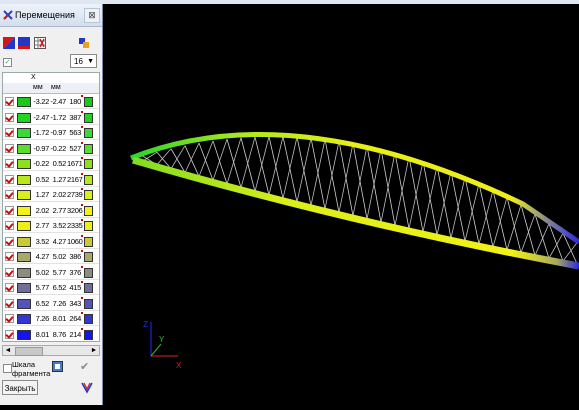 Image resolution: width=579 pixels, height=410 pixels. Describe the element at coordinates (51, 287) in the screenshot. I see `table-row: 5.77 6.52 415` at that location.